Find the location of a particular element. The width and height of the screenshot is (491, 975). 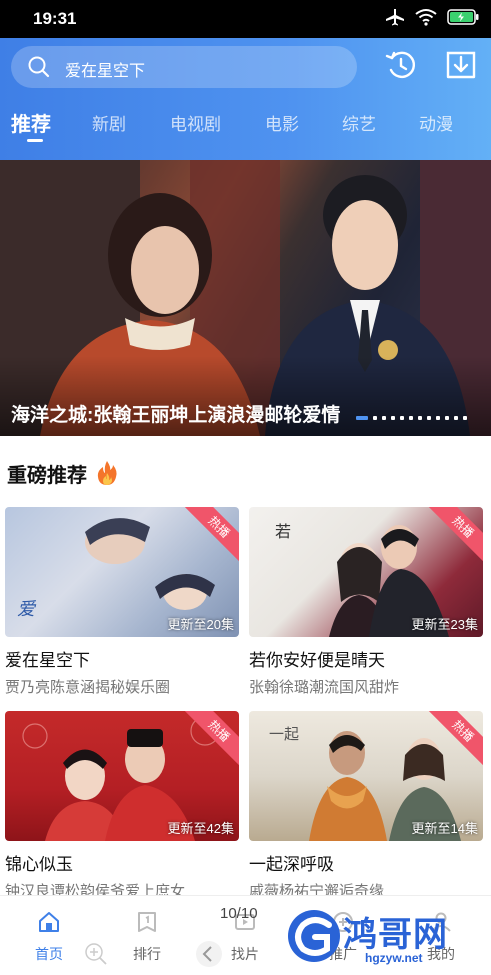

drama-card: 一起 热播 更新至14集 一起深呼吸 戚薇杨祐宁邂逅奇缘 is located at coordinates (366, 806).